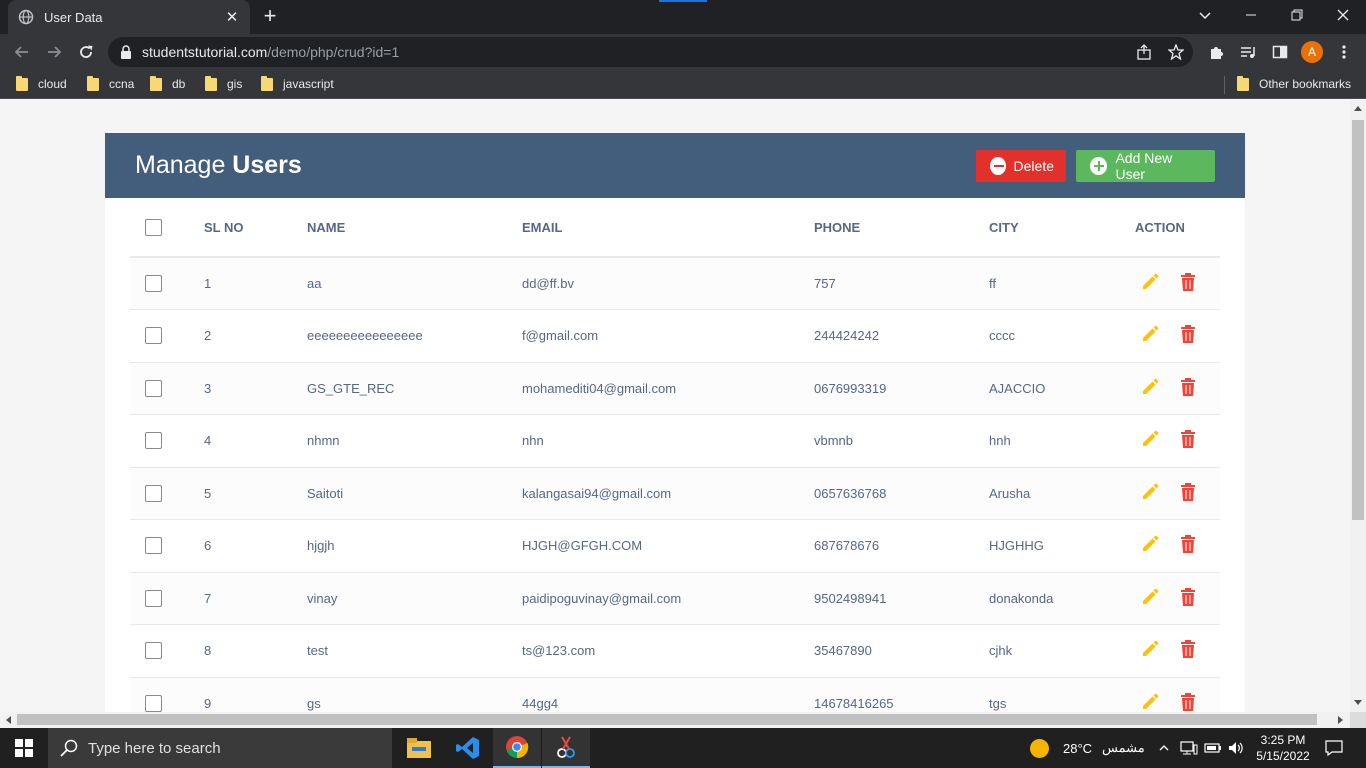  I want to click on side-panel-icon, so click(1280, 52).